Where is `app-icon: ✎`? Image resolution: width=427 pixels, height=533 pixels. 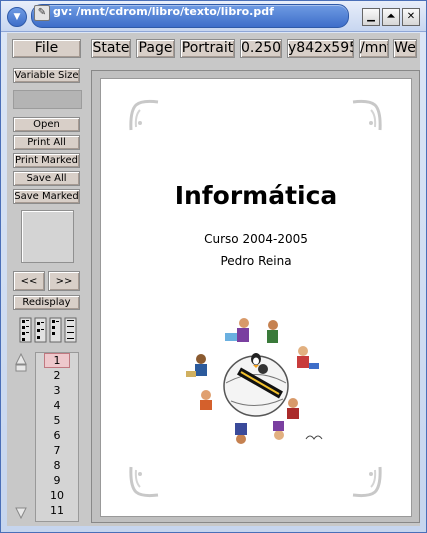 app-icon: ✎ is located at coordinates (42, 13).